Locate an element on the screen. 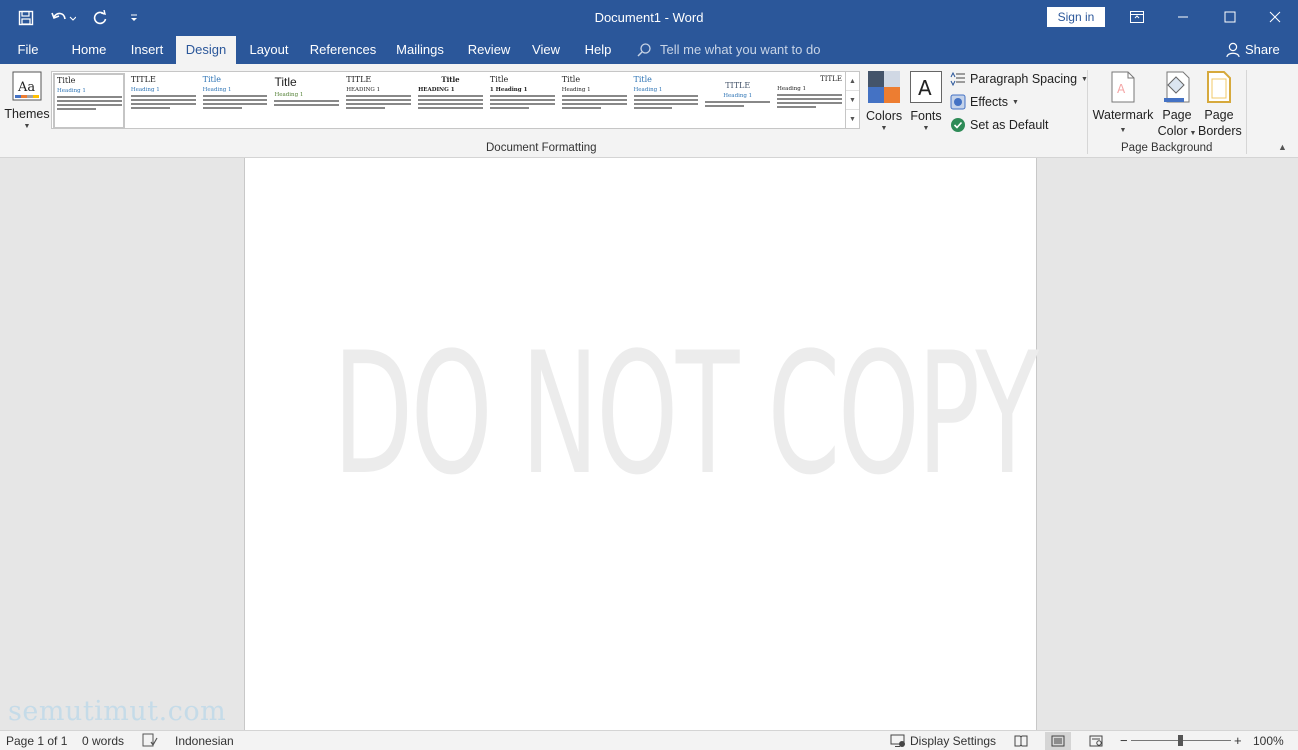 The image size is (1298, 750). share-button: Share is located at coordinates (1253, 50).